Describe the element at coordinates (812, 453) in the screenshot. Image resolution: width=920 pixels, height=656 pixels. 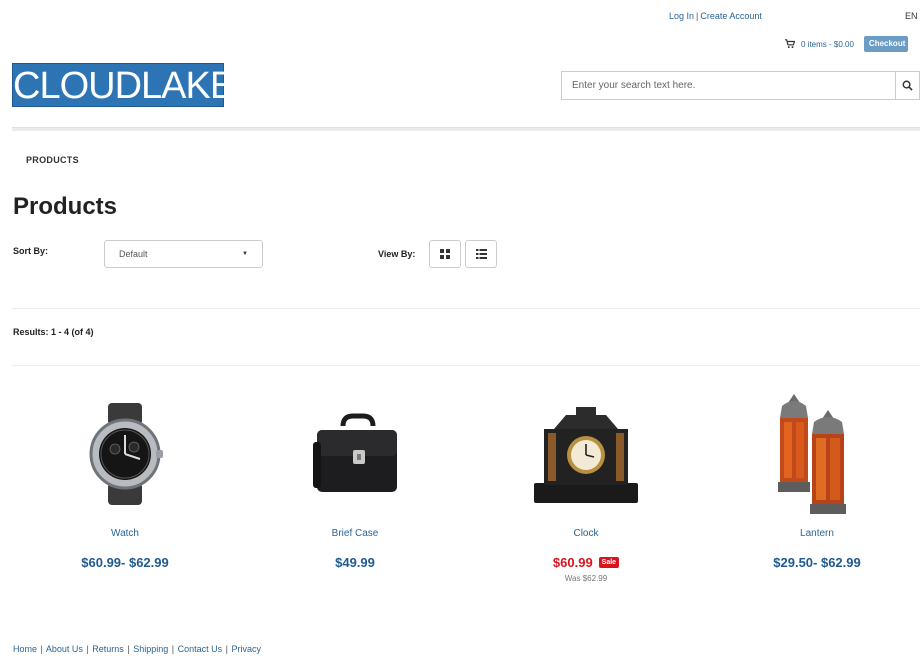
I see `lantern-image` at that location.